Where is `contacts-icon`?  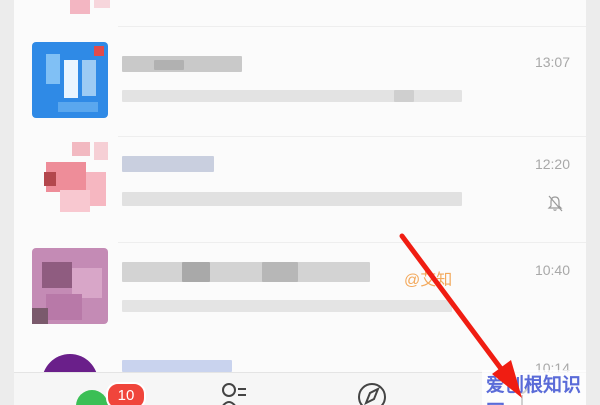
contacts-icon is located at coordinates (234, 394).